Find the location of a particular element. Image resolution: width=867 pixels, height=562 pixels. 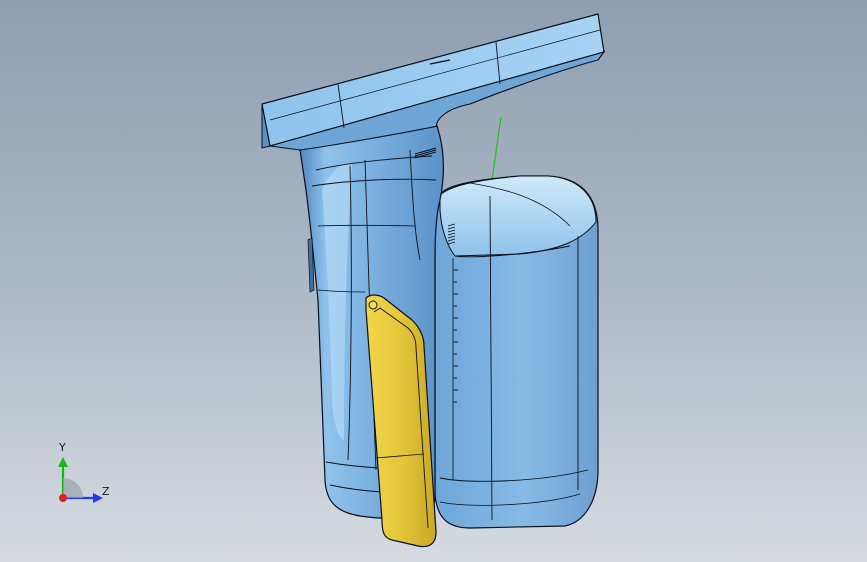

y-axis-label: Y is located at coordinates (62, 447).